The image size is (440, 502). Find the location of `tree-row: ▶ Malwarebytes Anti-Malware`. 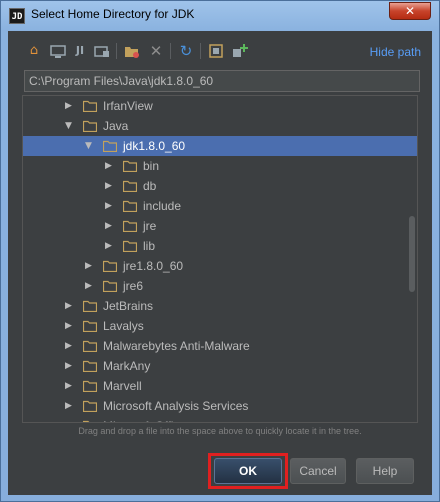

tree-row: ▶ Malwarebytes Anti-Malware is located at coordinates (220, 346).